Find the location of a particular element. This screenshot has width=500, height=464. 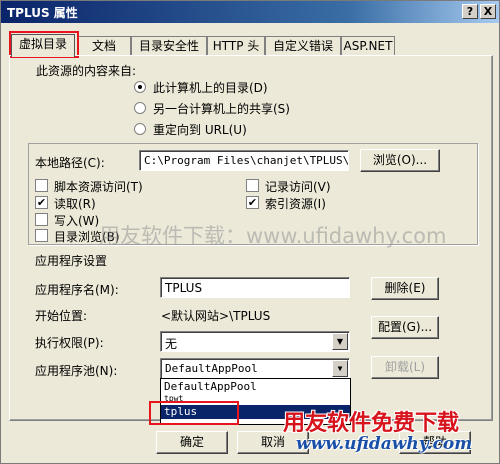

radio-redirect-url is located at coordinates (140, 129).